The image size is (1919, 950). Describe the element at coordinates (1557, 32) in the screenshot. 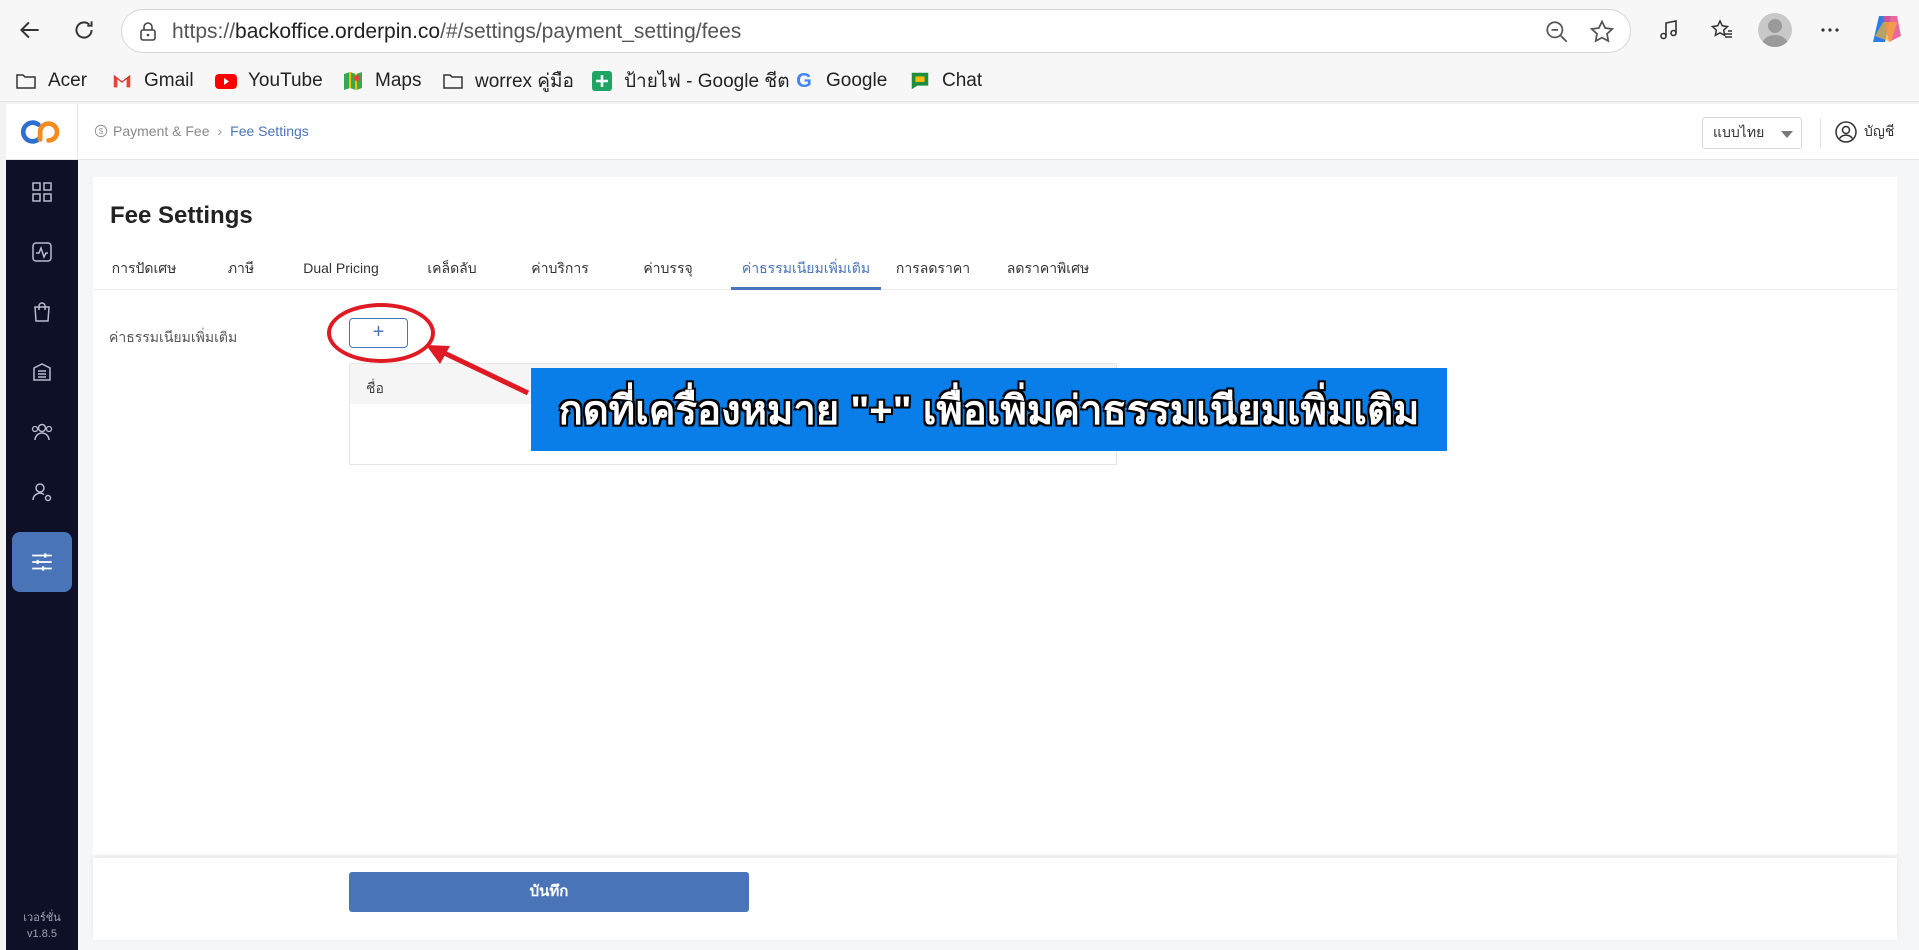

I see `zoom-out-icon` at that location.